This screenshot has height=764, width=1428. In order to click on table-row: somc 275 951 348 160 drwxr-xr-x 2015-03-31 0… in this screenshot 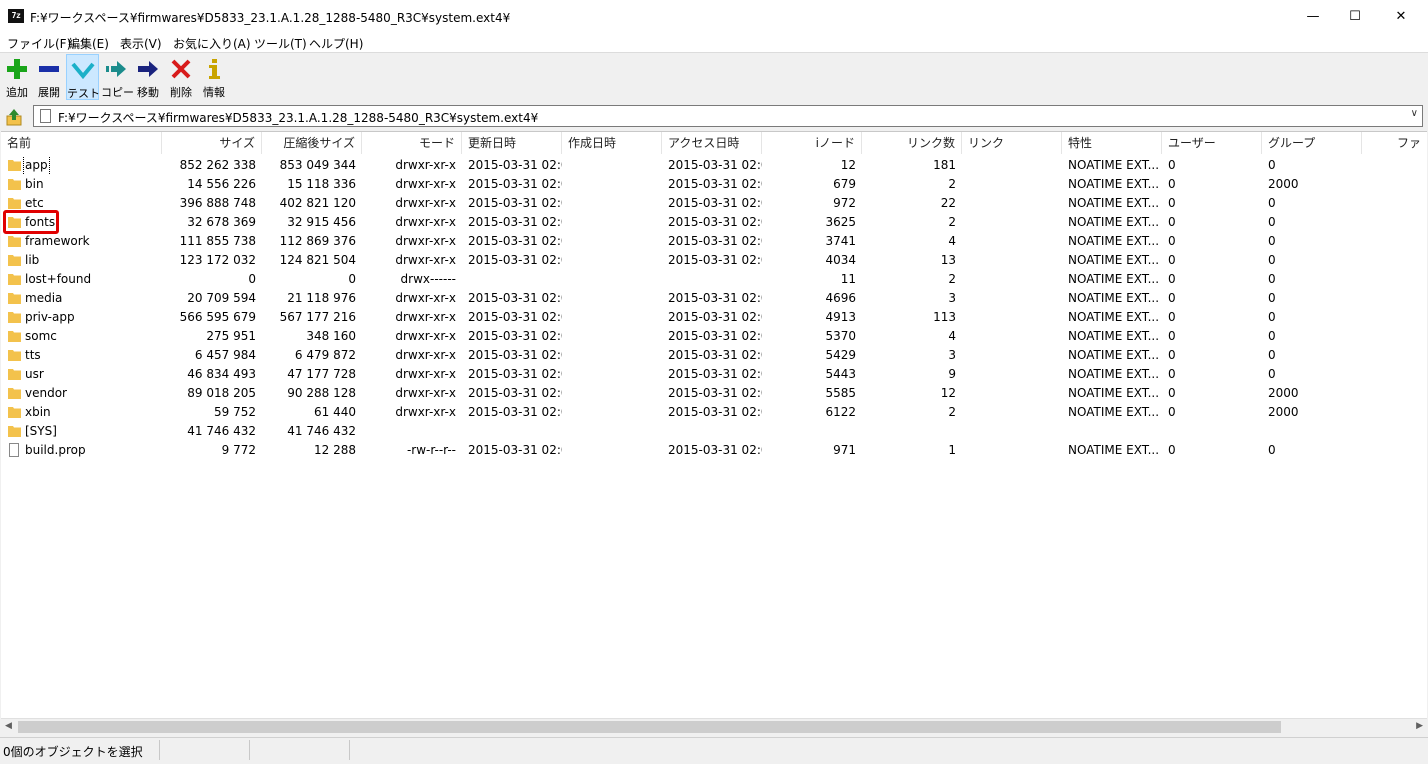, I will do `click(714, 336)`.